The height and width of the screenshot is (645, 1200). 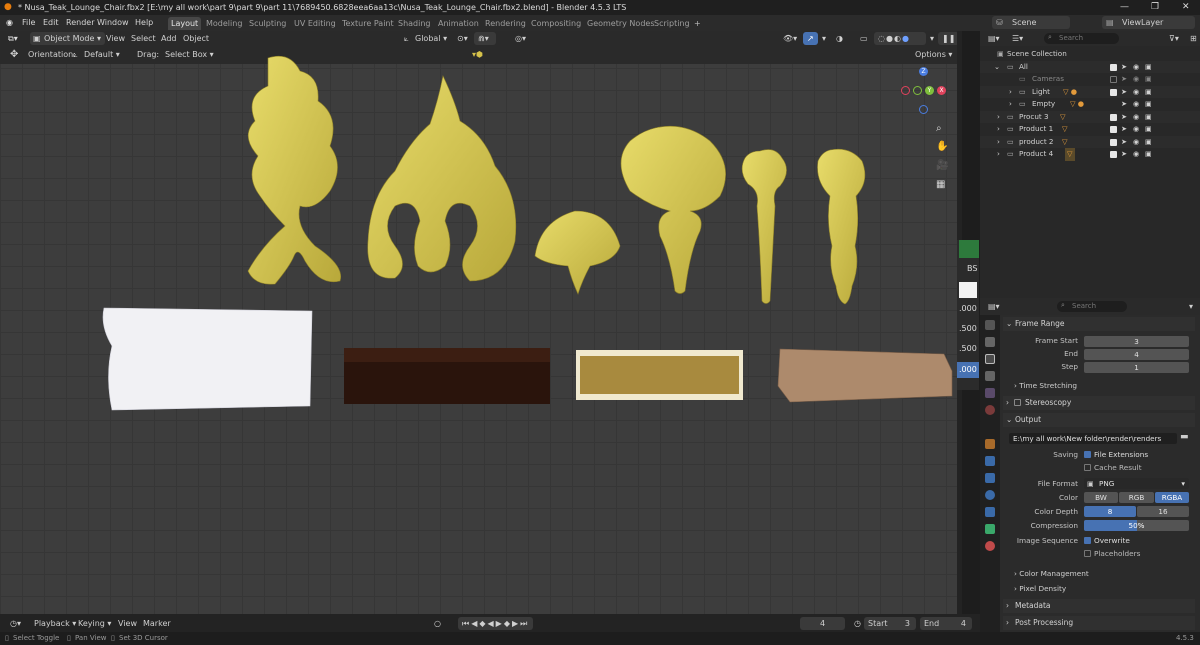 What do you see at coordinates (1093, 438) in the screenshot?
I see `output-path-field: E:\my all work\New folder\render\renders` at bounding box center [1093, 438].